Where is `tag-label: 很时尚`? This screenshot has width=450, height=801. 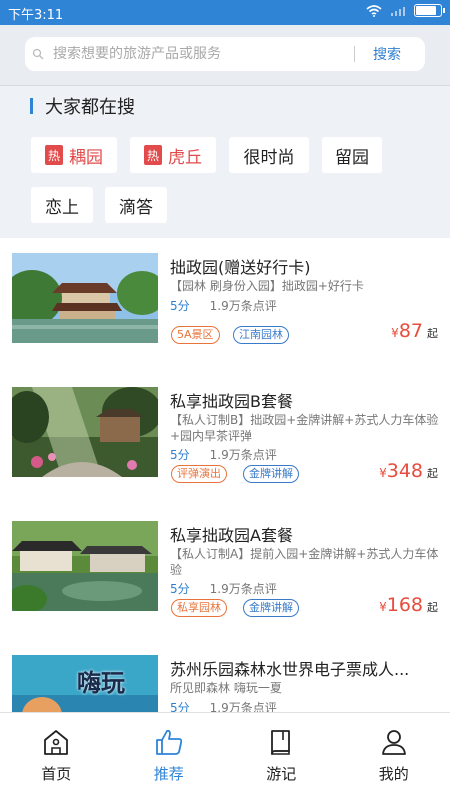 tag-label: 很时尚 is located at coordinates (269, 155).